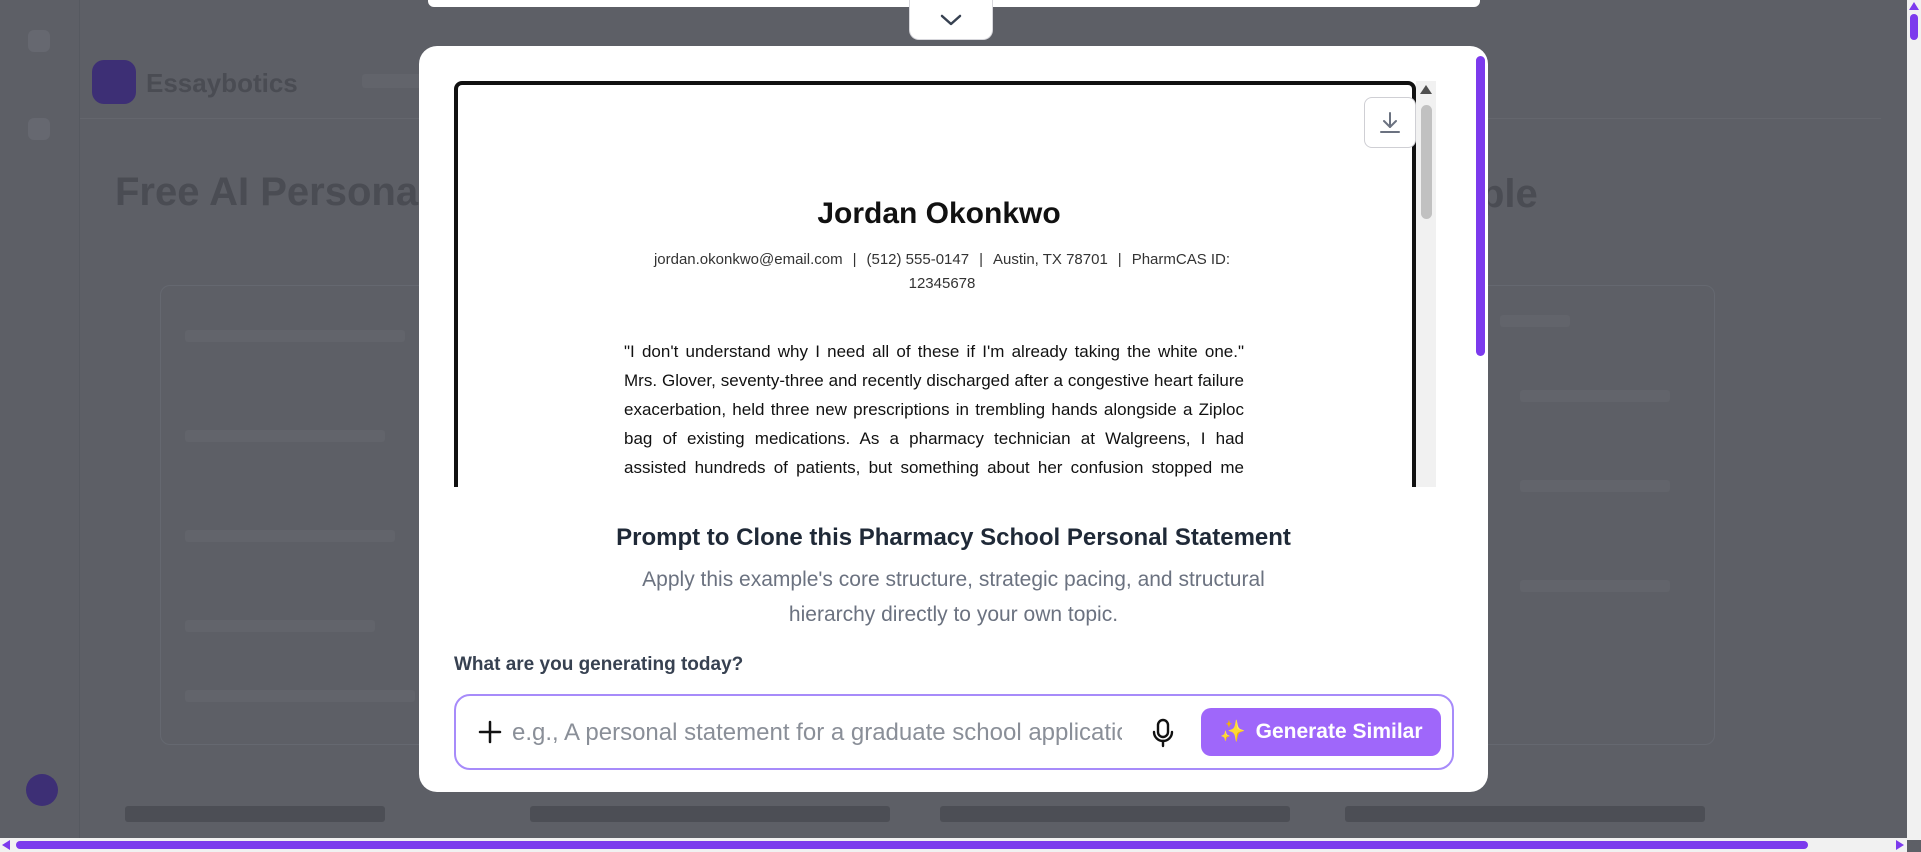 Image resolution: width=1921 pixels, height=852 pixels. What do you see at coordinates (6, 845) in the screenshot?
I see `scroll-left-arrow-icon` at bounding box center [6, 845].